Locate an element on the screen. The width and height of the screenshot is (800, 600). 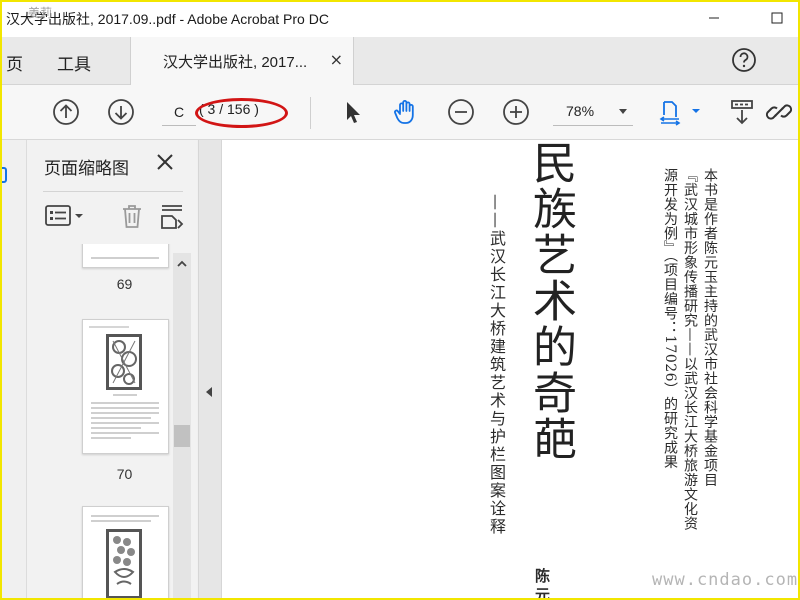
fit-page-icon is located at coordinates (679, 113).